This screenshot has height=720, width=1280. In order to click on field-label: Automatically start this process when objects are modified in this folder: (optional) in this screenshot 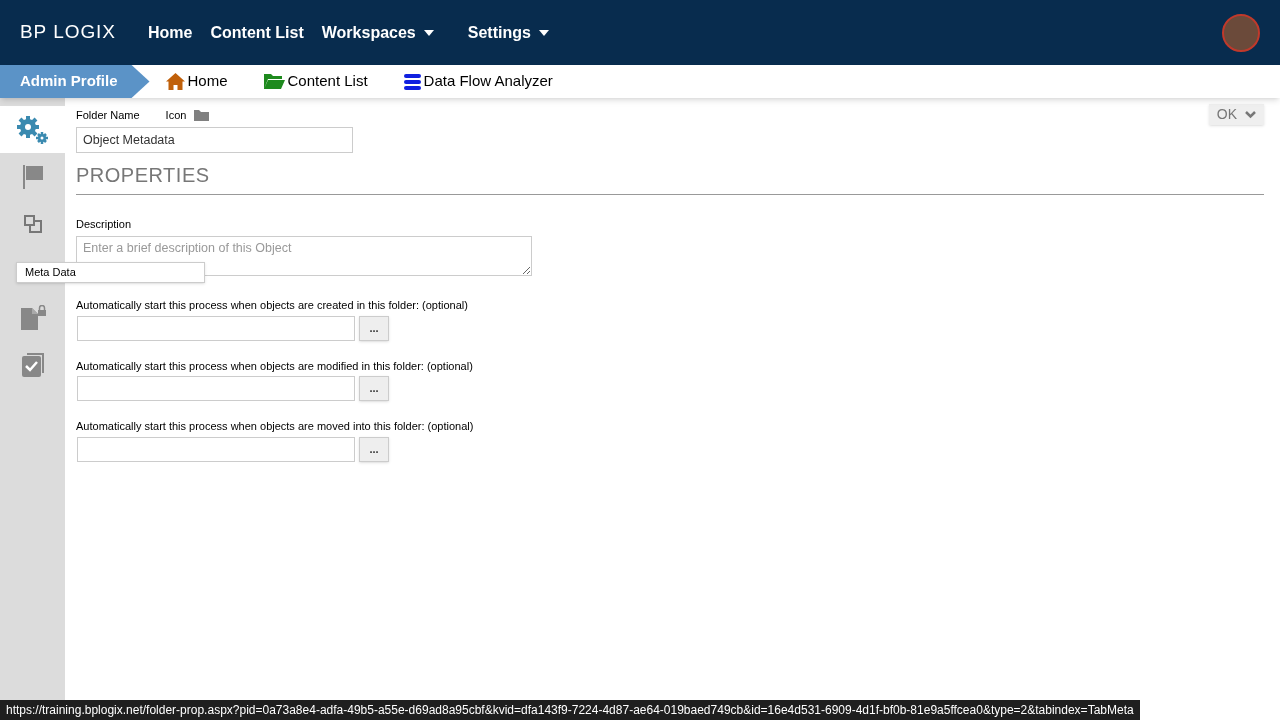, I will do `click(275, 366)`.